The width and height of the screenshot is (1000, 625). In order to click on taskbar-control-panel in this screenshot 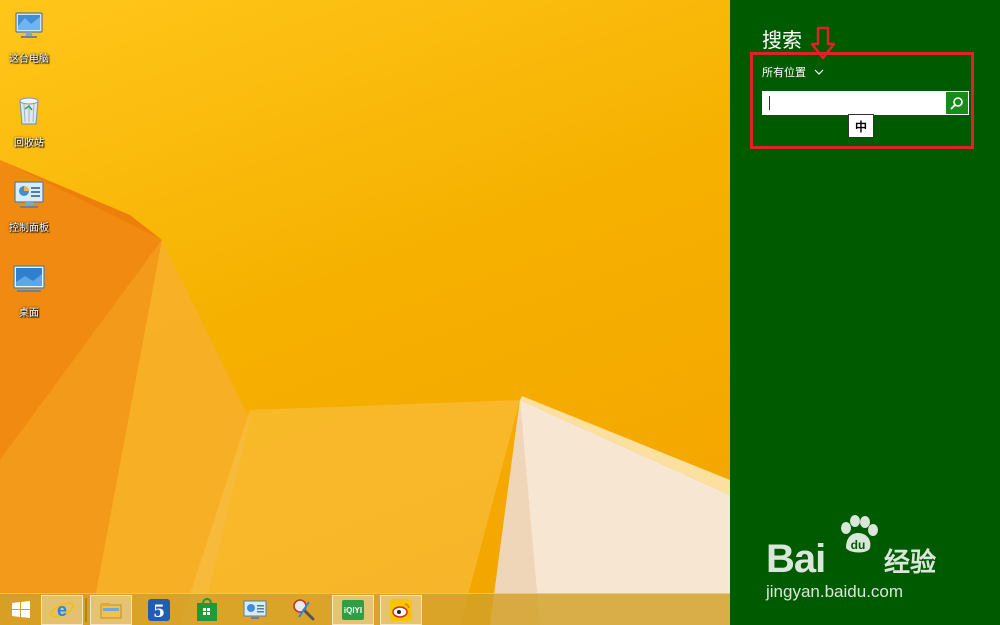, I will do `click(255, 610)`.